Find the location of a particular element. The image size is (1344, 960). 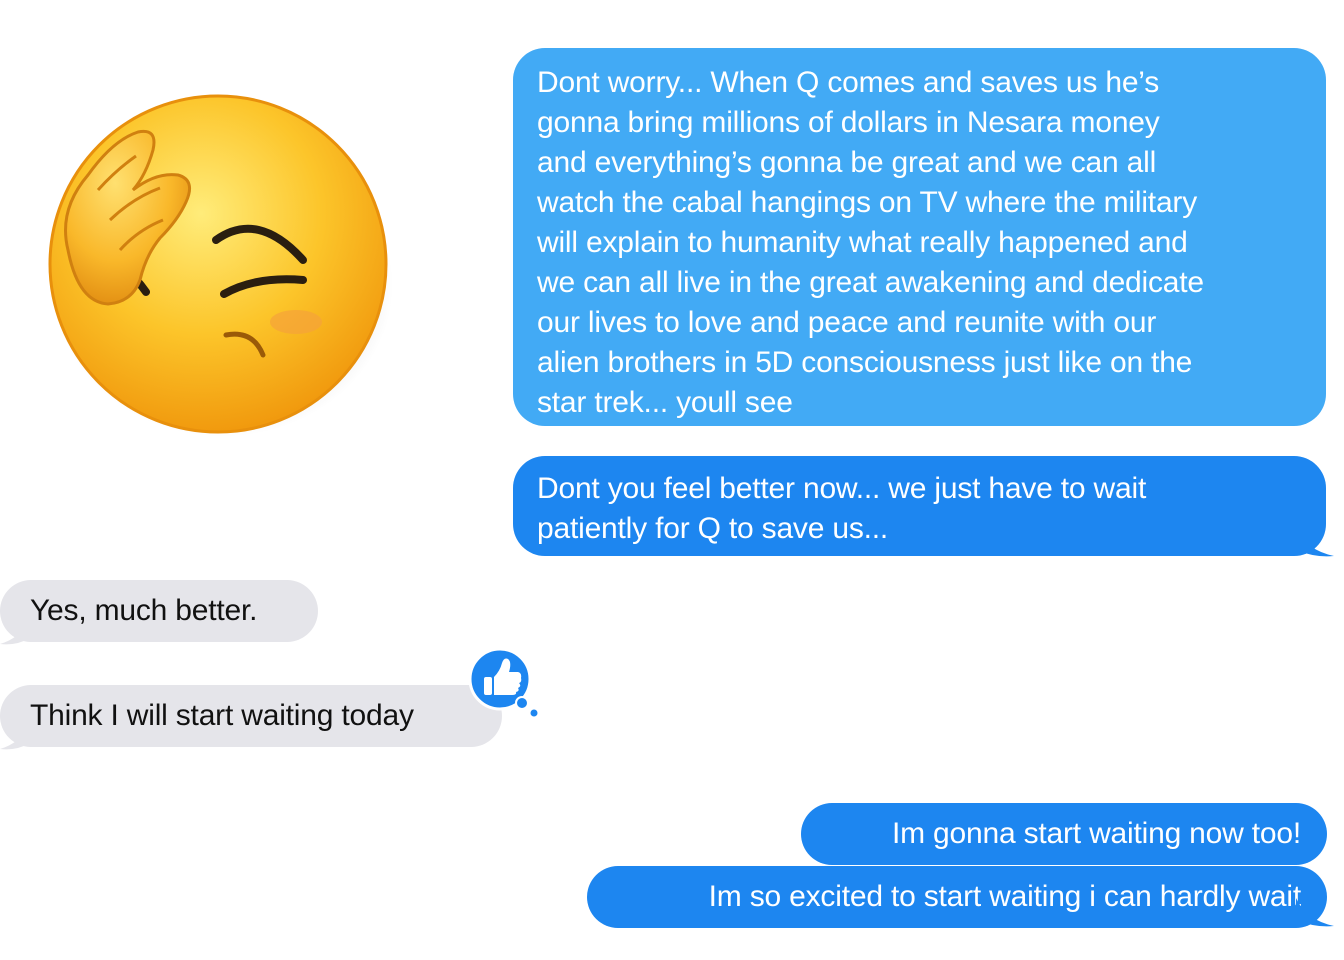

received-message-bubble: Yes, much better. is located at coordinates (159, 611).